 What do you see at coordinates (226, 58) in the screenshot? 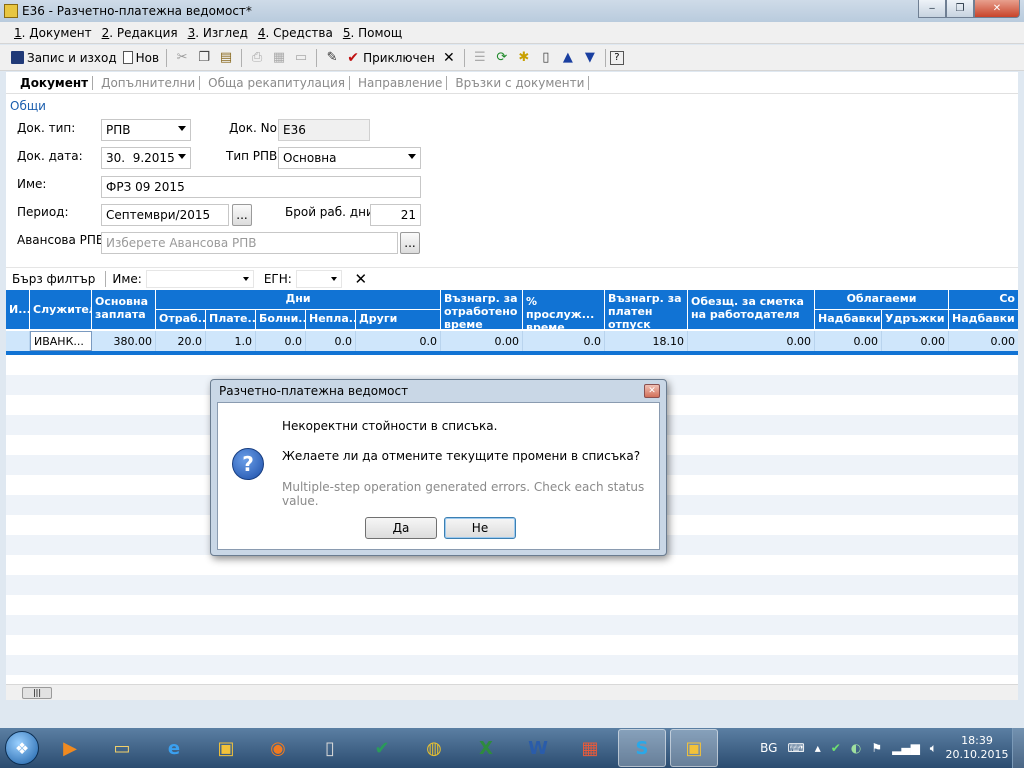
I see `paste-icon: ▤` at bounding box center [226, 58].